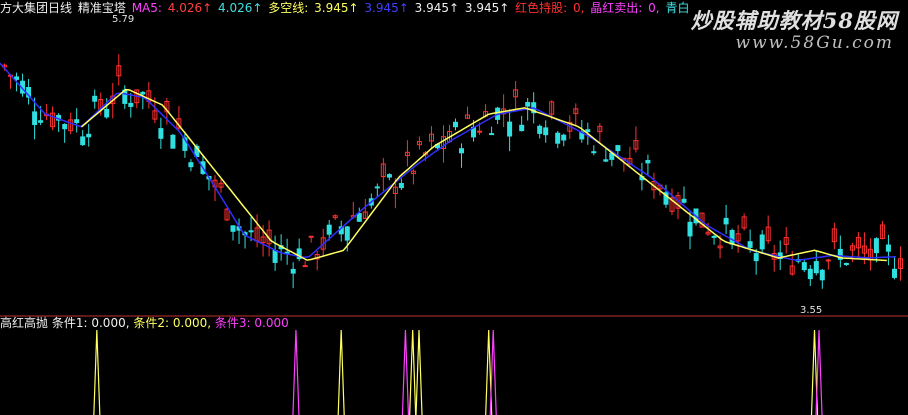  What do you see at coordinates (36, 8) in the screenshot?
I see `stock-title: 方大集团日线` at bounding box center [36, 8].